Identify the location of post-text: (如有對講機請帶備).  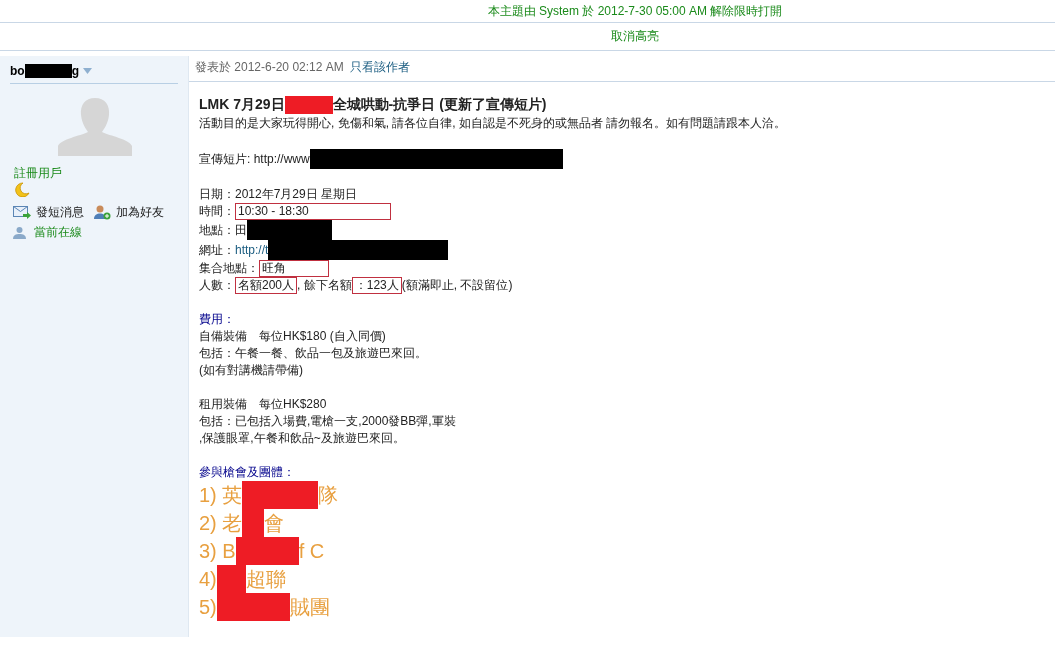
(251, 370).